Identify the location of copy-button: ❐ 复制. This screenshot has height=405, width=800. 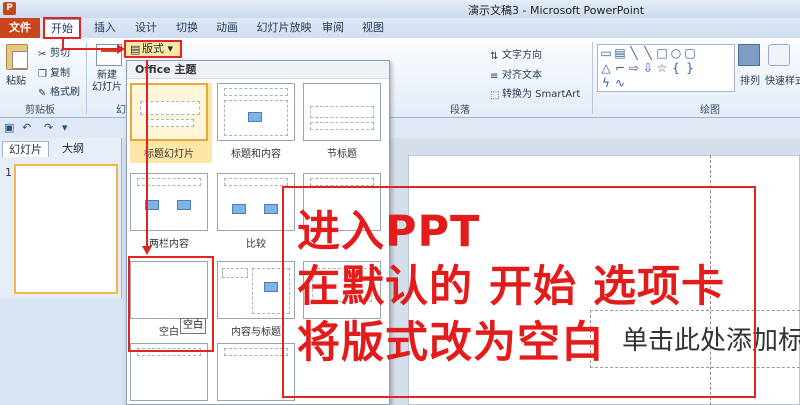
(54, 72).